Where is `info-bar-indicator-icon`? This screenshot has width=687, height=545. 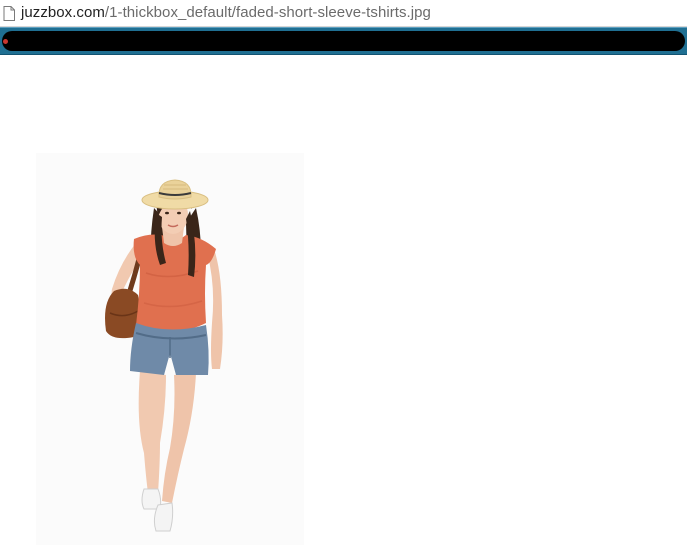
info-bar-indicator-icon is located at coordinates (5, 41).